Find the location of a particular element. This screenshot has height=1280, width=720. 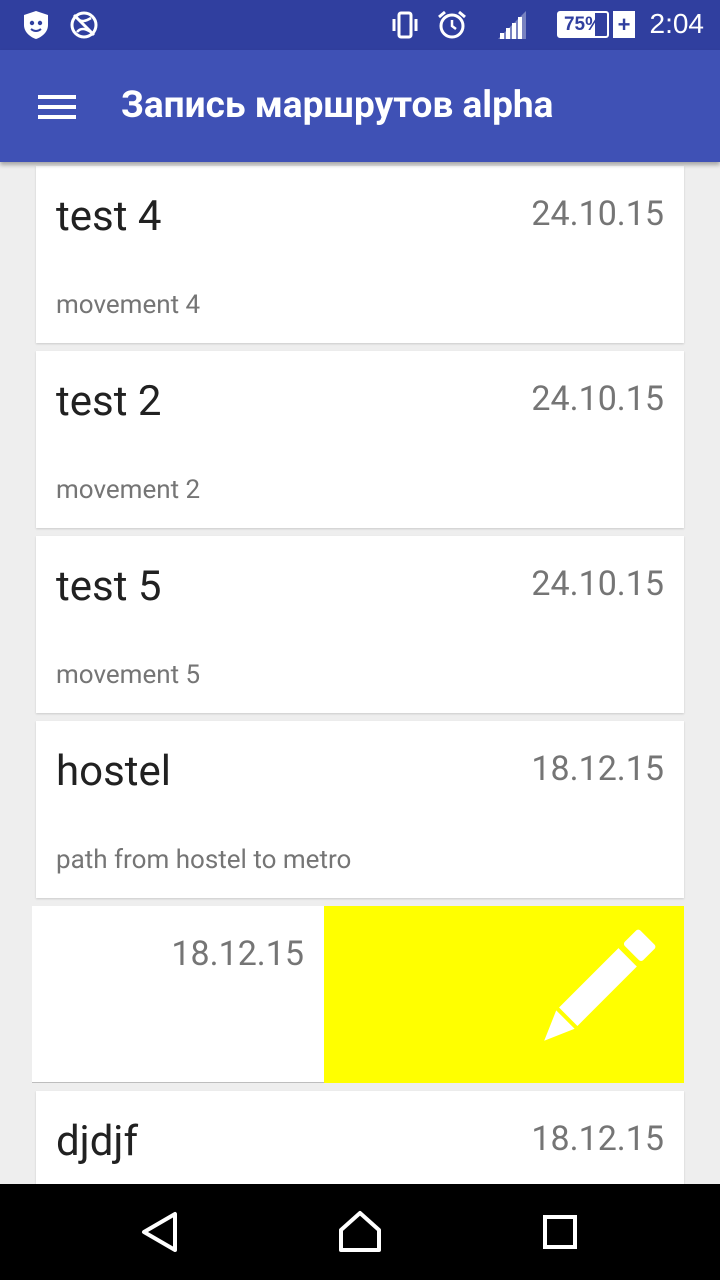

hamburger-menu-icon is located at coordinates (56, 106).